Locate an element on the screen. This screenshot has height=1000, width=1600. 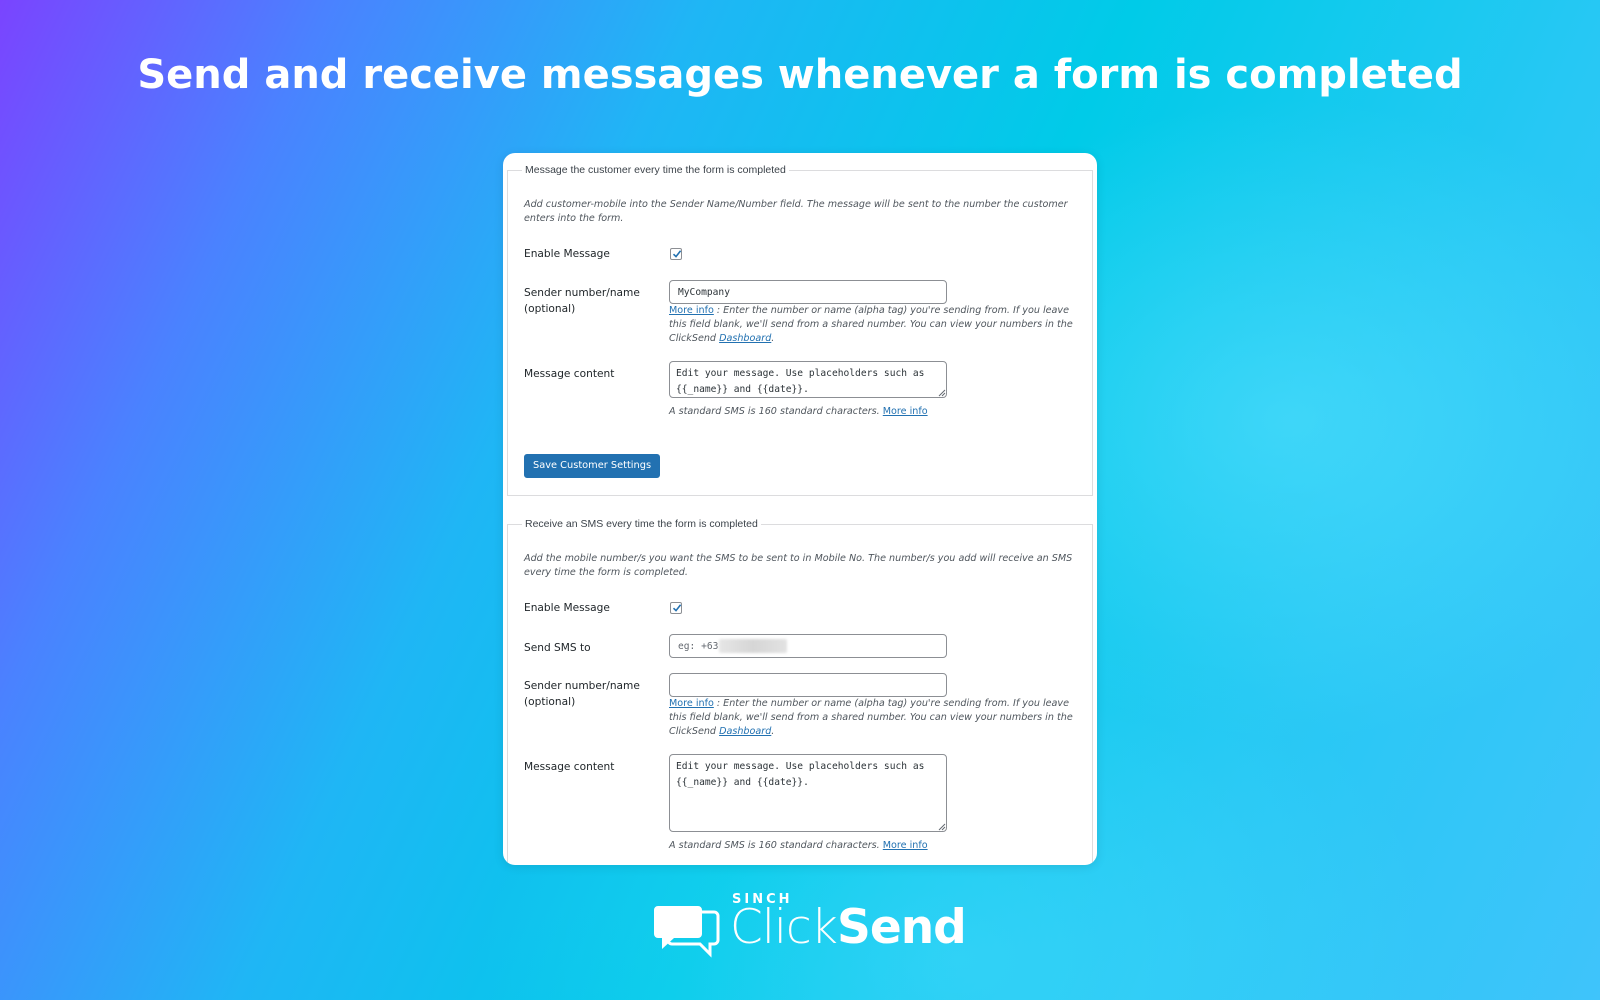
chat-bubbles-icon is located at coordinates (687, 932).